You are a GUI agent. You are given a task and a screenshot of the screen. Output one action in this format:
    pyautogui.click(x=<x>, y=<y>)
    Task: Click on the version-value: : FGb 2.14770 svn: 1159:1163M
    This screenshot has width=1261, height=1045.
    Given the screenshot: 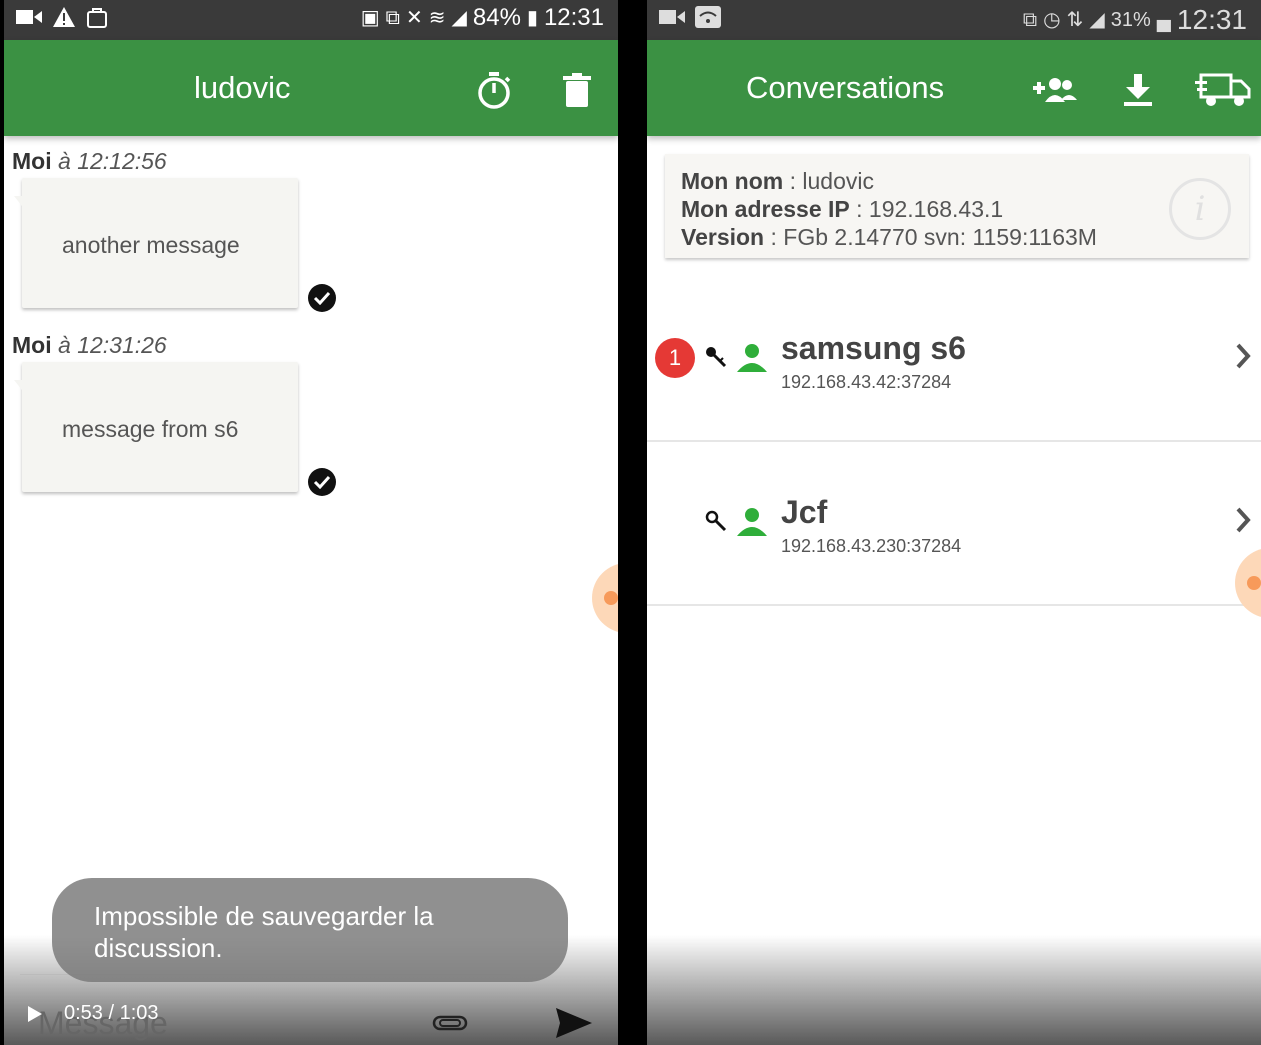 What is the action you would take?
    pyautogui.click(x=933, y=237)
    